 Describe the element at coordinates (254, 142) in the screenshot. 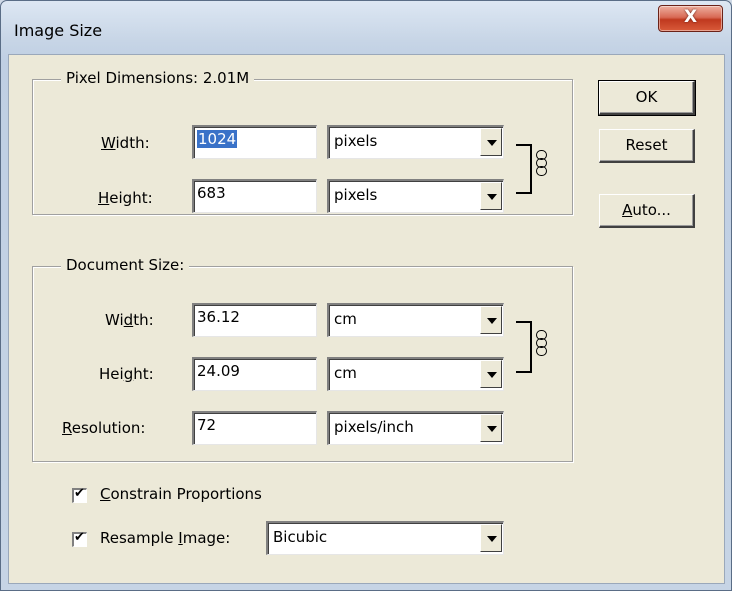

I see `pixel-width-input: 1024` at that location.